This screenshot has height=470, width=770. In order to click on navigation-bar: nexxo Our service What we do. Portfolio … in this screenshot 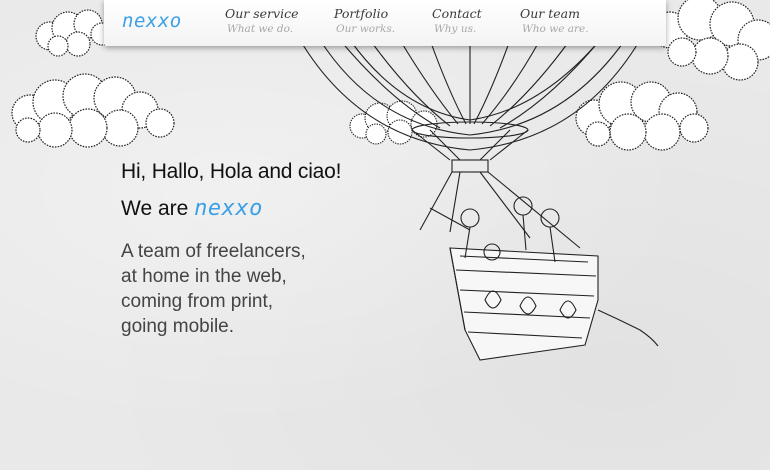, I will do `click(385, 23)`.